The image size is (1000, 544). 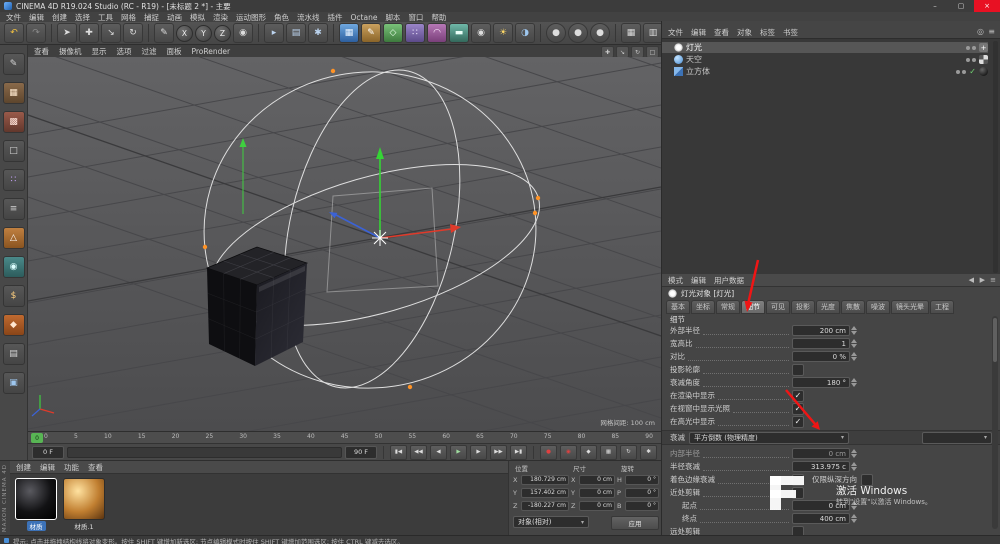 I want to click on viewport-menu-item: 选项, so click(x=124, y=51).